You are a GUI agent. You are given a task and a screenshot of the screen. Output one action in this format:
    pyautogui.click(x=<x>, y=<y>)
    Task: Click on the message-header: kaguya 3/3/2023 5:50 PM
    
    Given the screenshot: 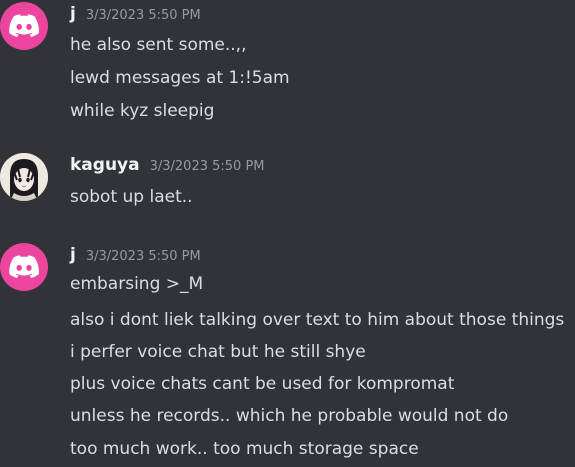 What is the action you would take?
    pyautogui.click(x=167, y=165)
    